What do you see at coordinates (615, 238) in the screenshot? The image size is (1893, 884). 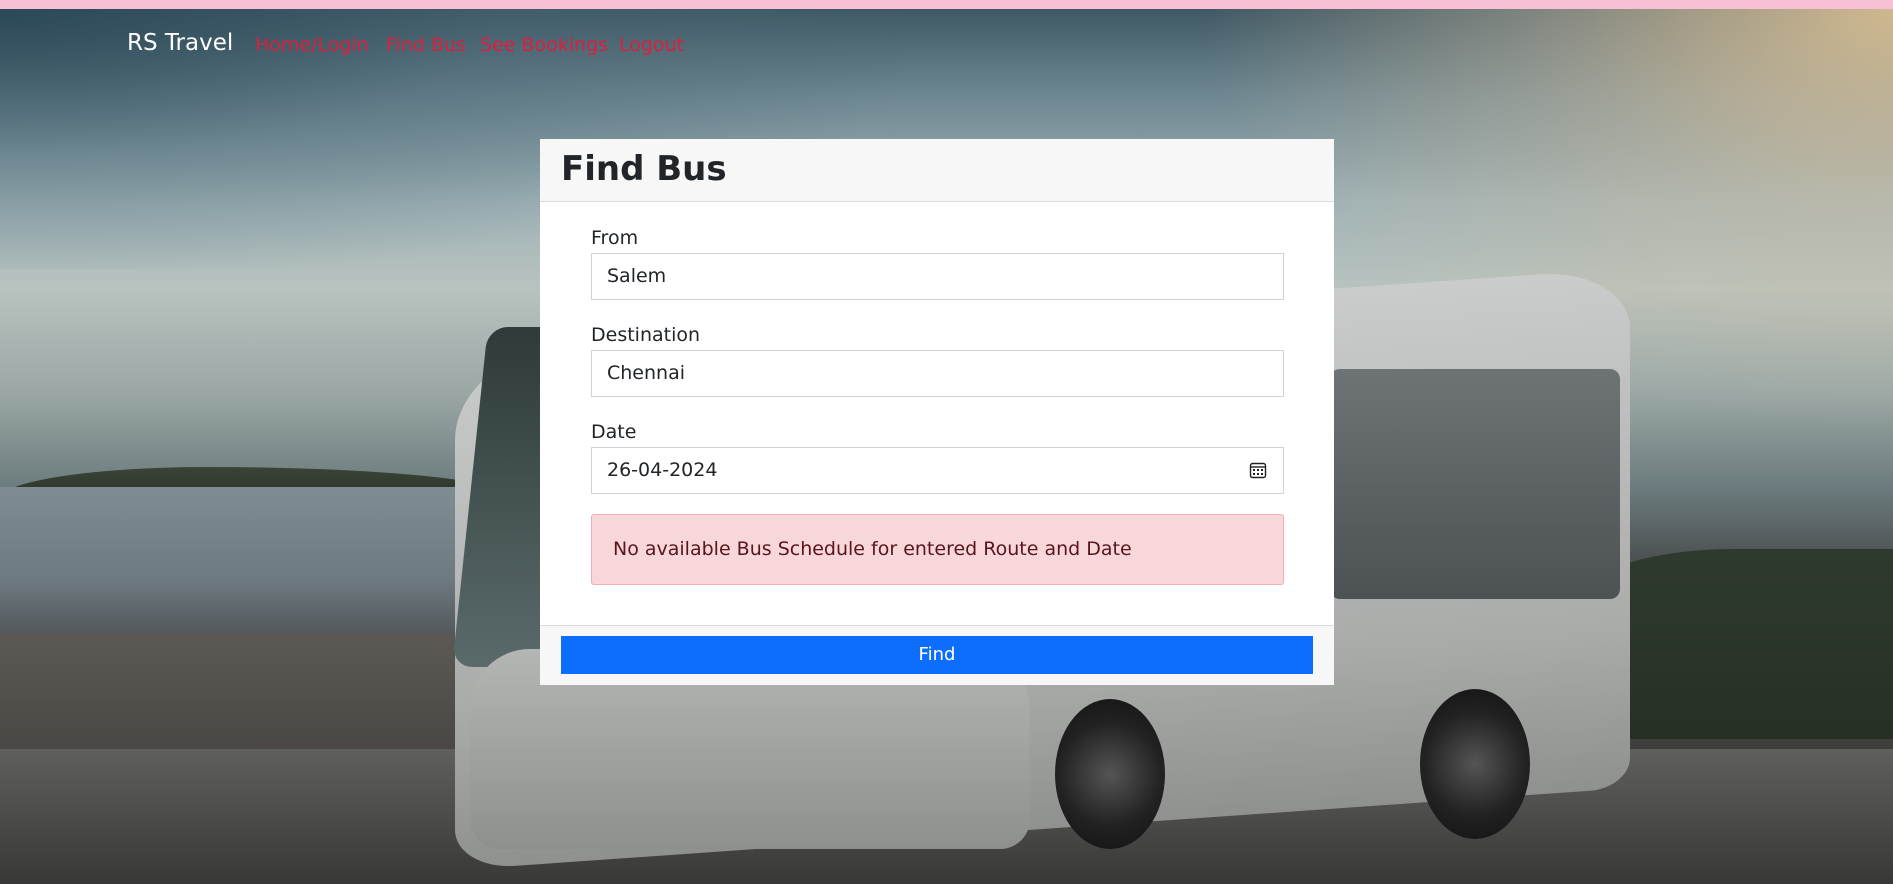 I see `from-label: From` at bounding box center [615, 238].